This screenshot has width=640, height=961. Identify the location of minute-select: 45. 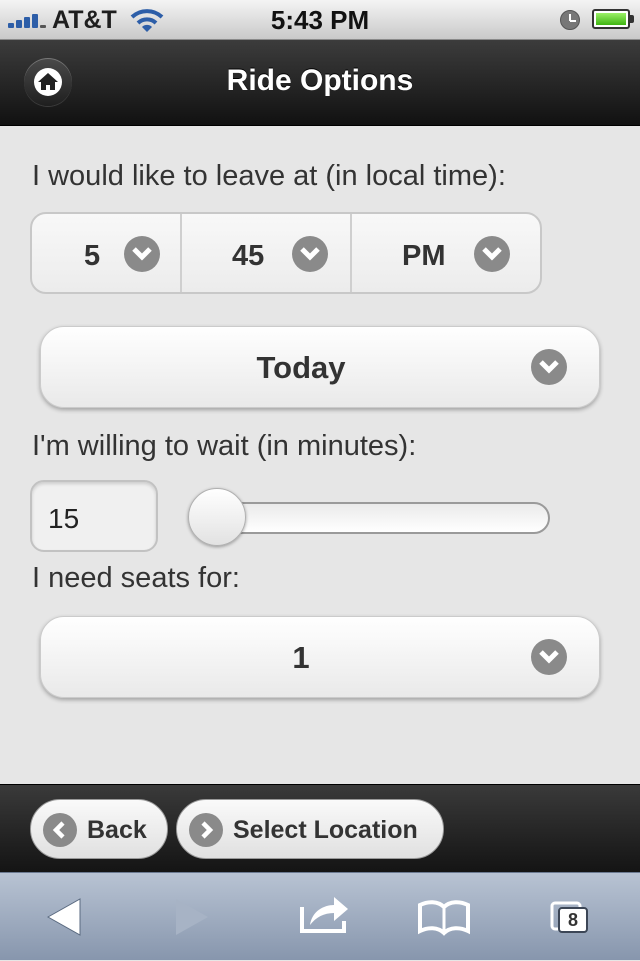
(267, 253).